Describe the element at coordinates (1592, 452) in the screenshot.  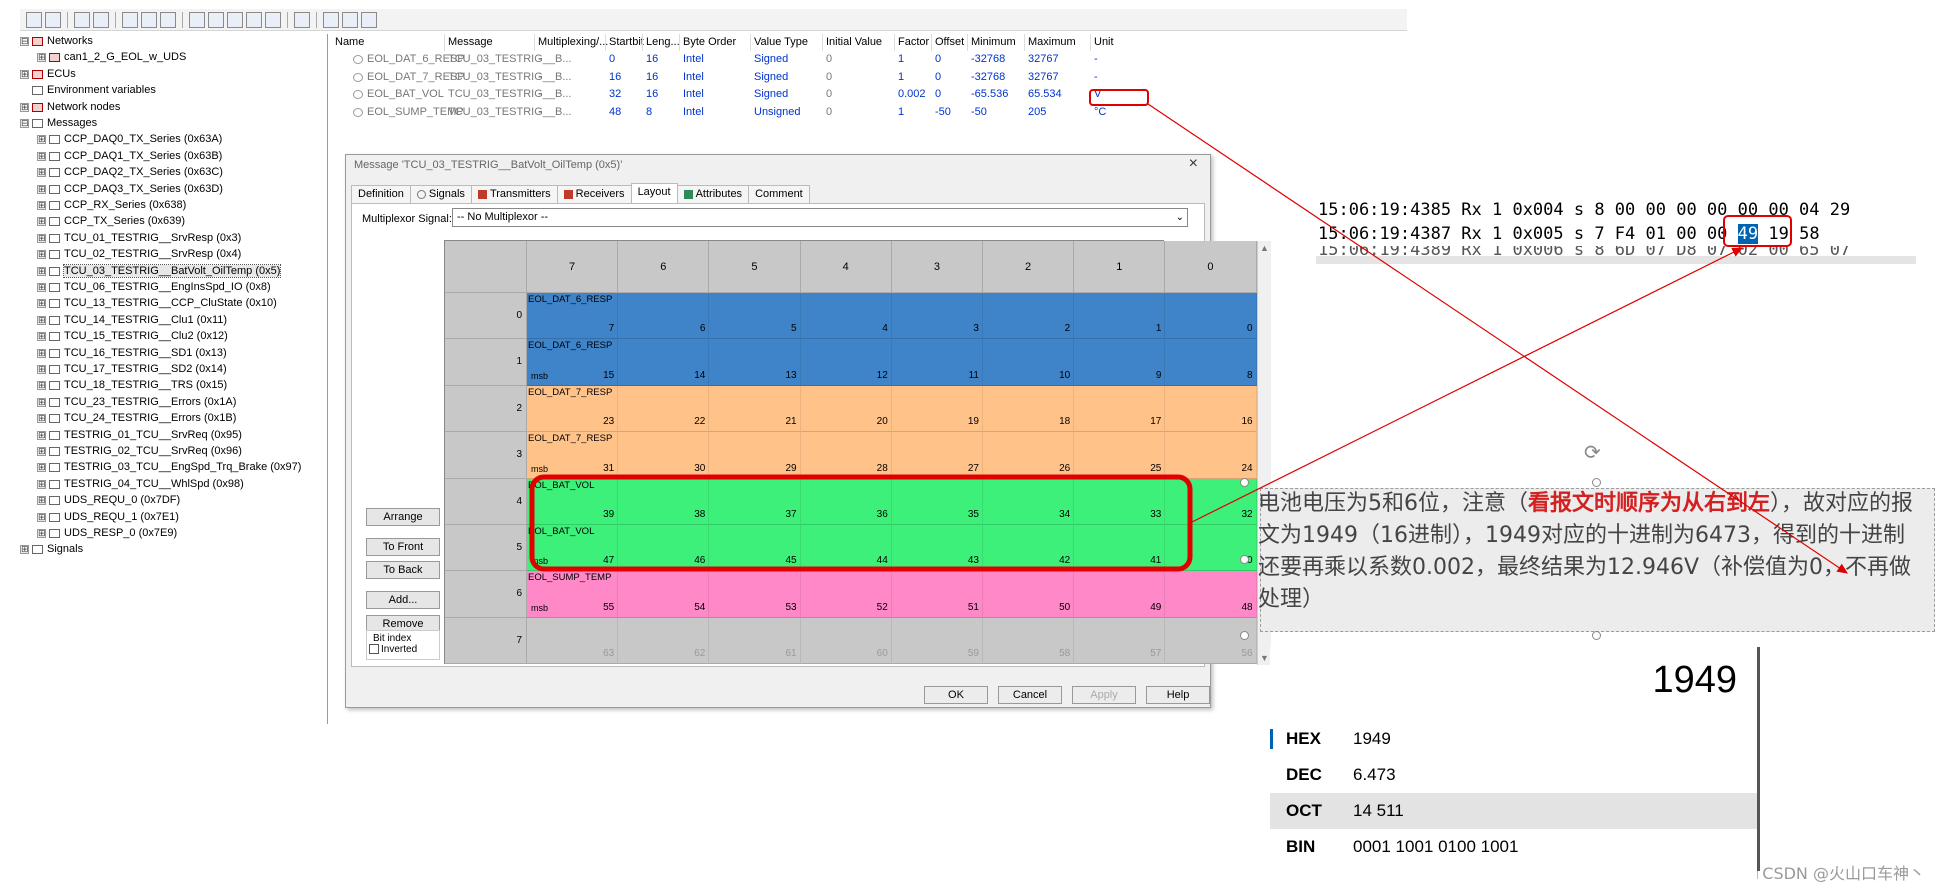
I see `rotate-icon: ⟳` at that location.